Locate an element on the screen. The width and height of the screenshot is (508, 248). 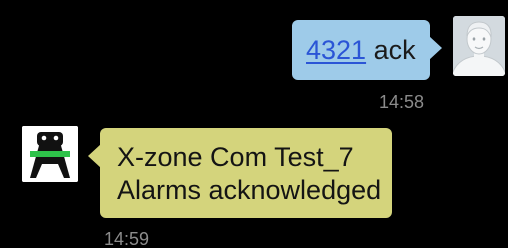
default-person-avatar-icon is located at coordinates (479, 46).